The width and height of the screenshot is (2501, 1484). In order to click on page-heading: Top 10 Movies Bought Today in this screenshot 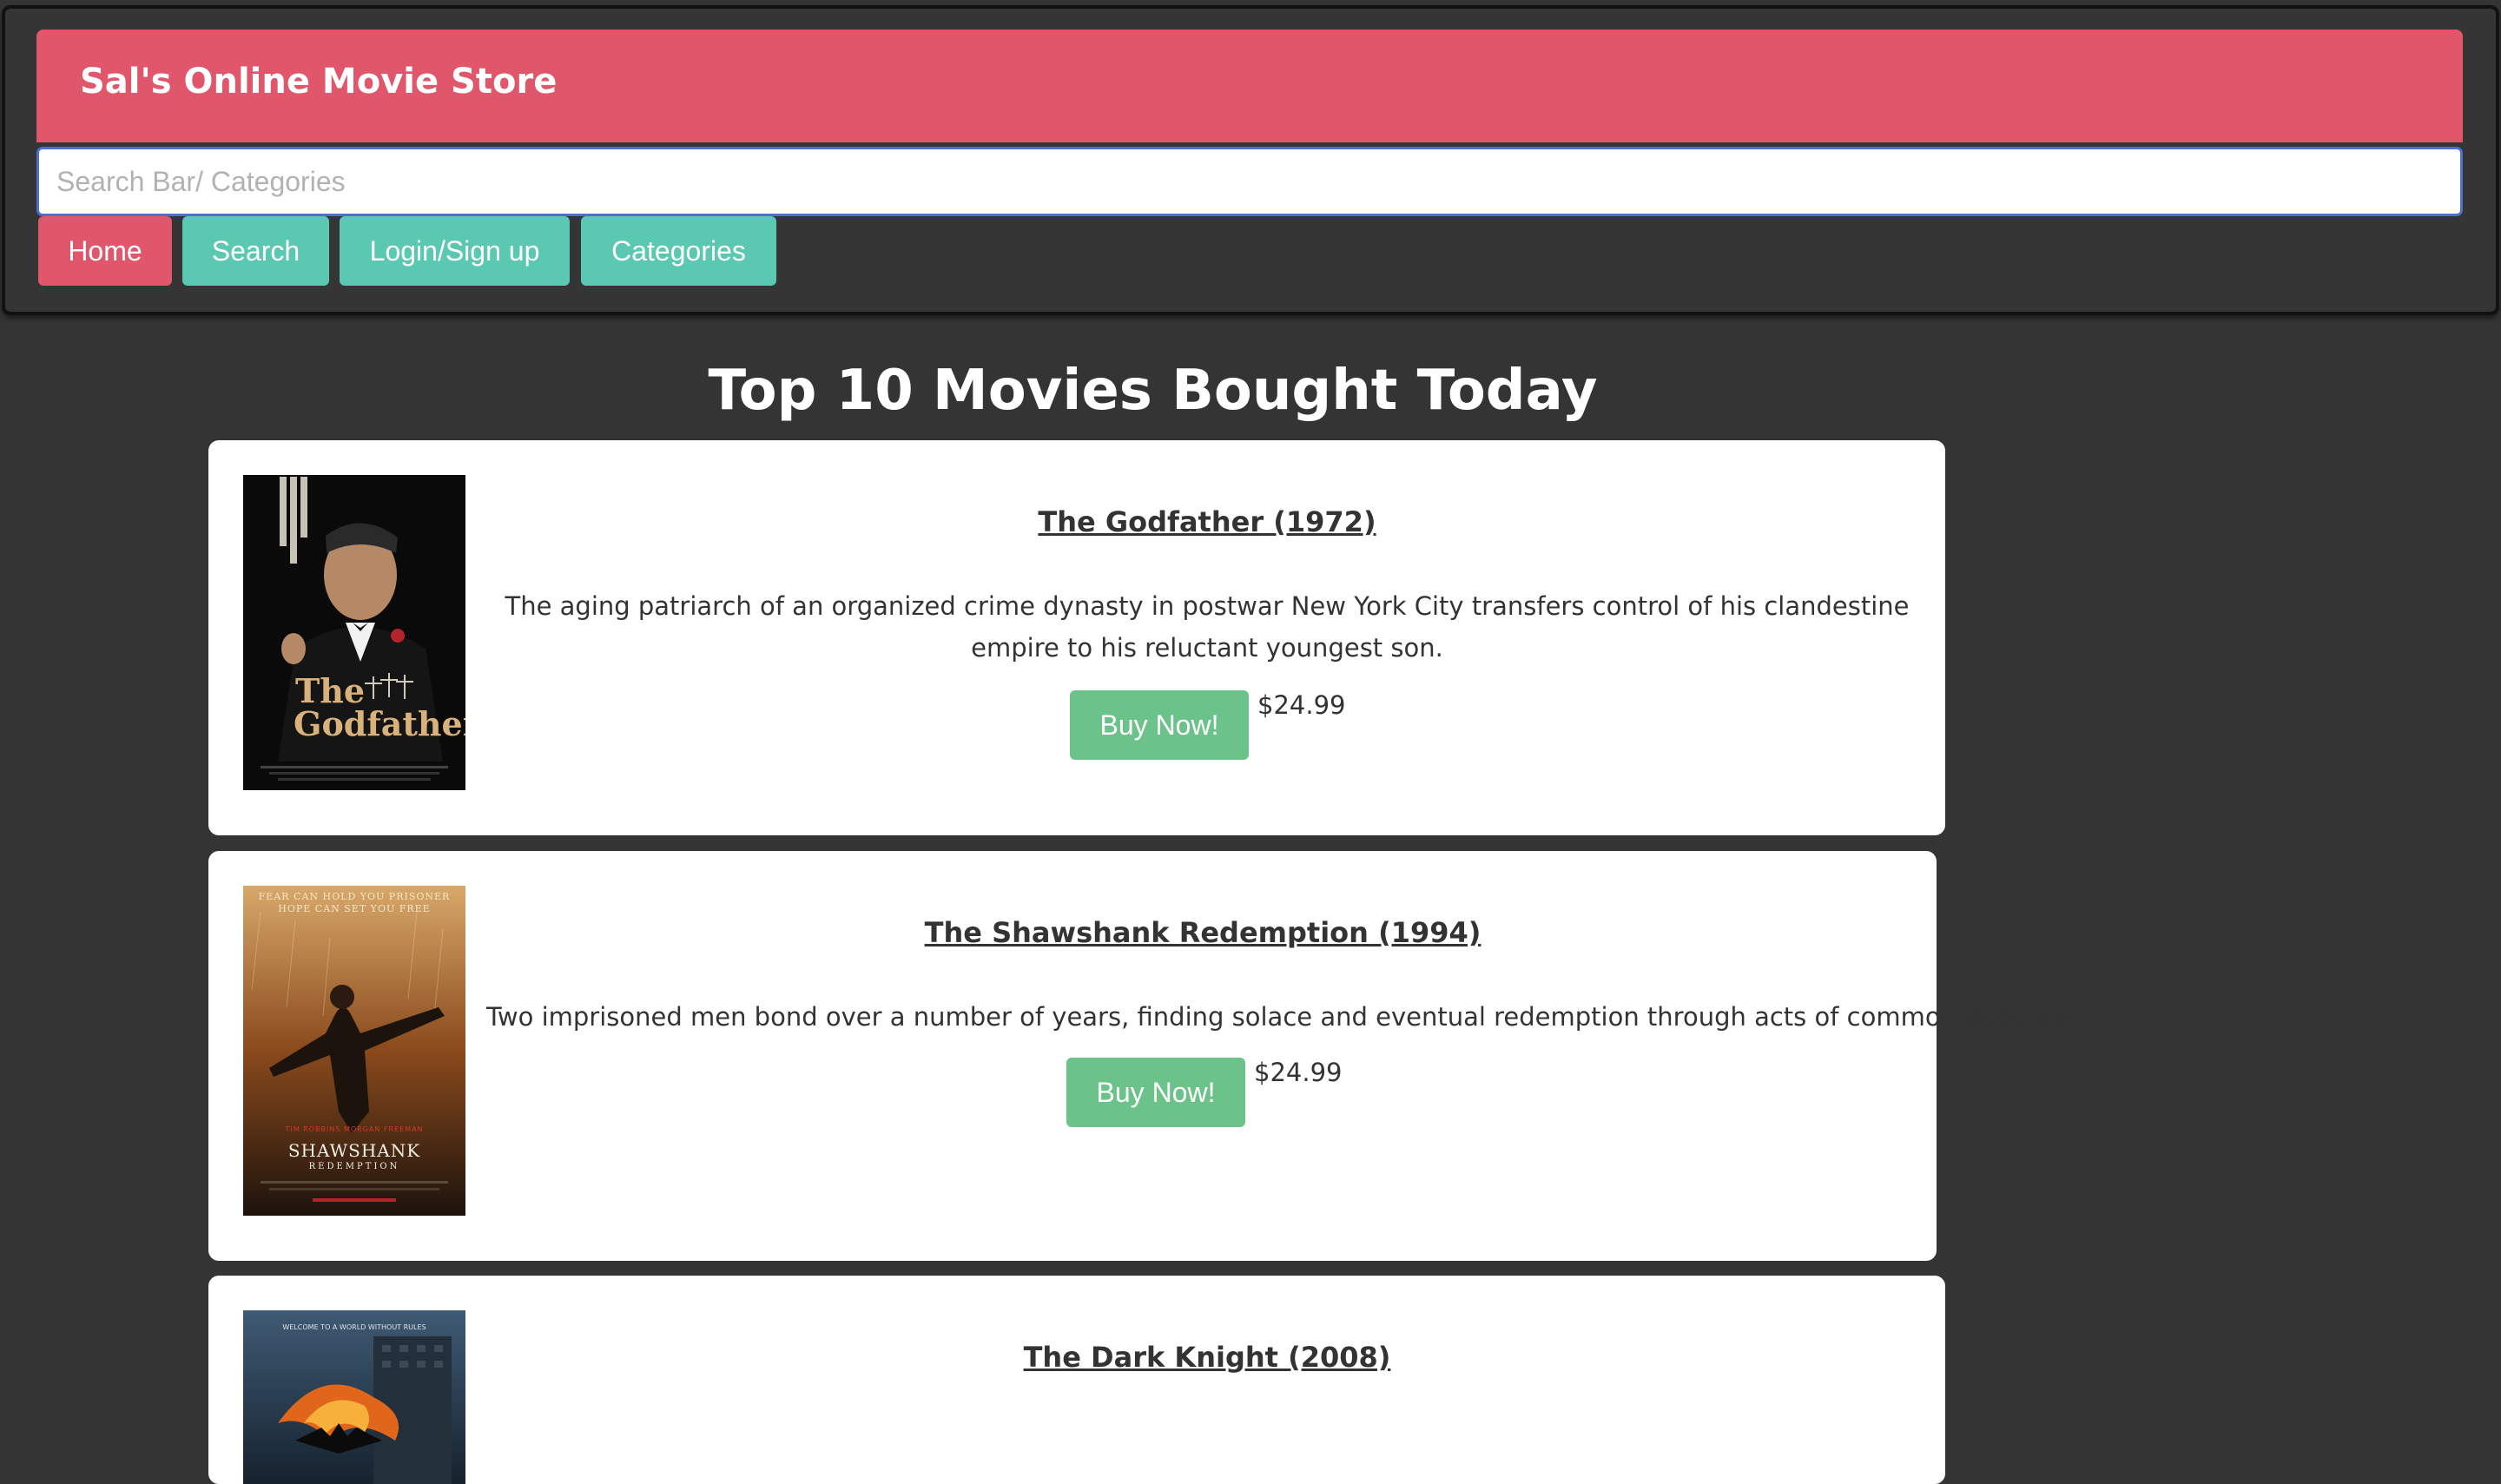, I will do `click(1153, 391)`.